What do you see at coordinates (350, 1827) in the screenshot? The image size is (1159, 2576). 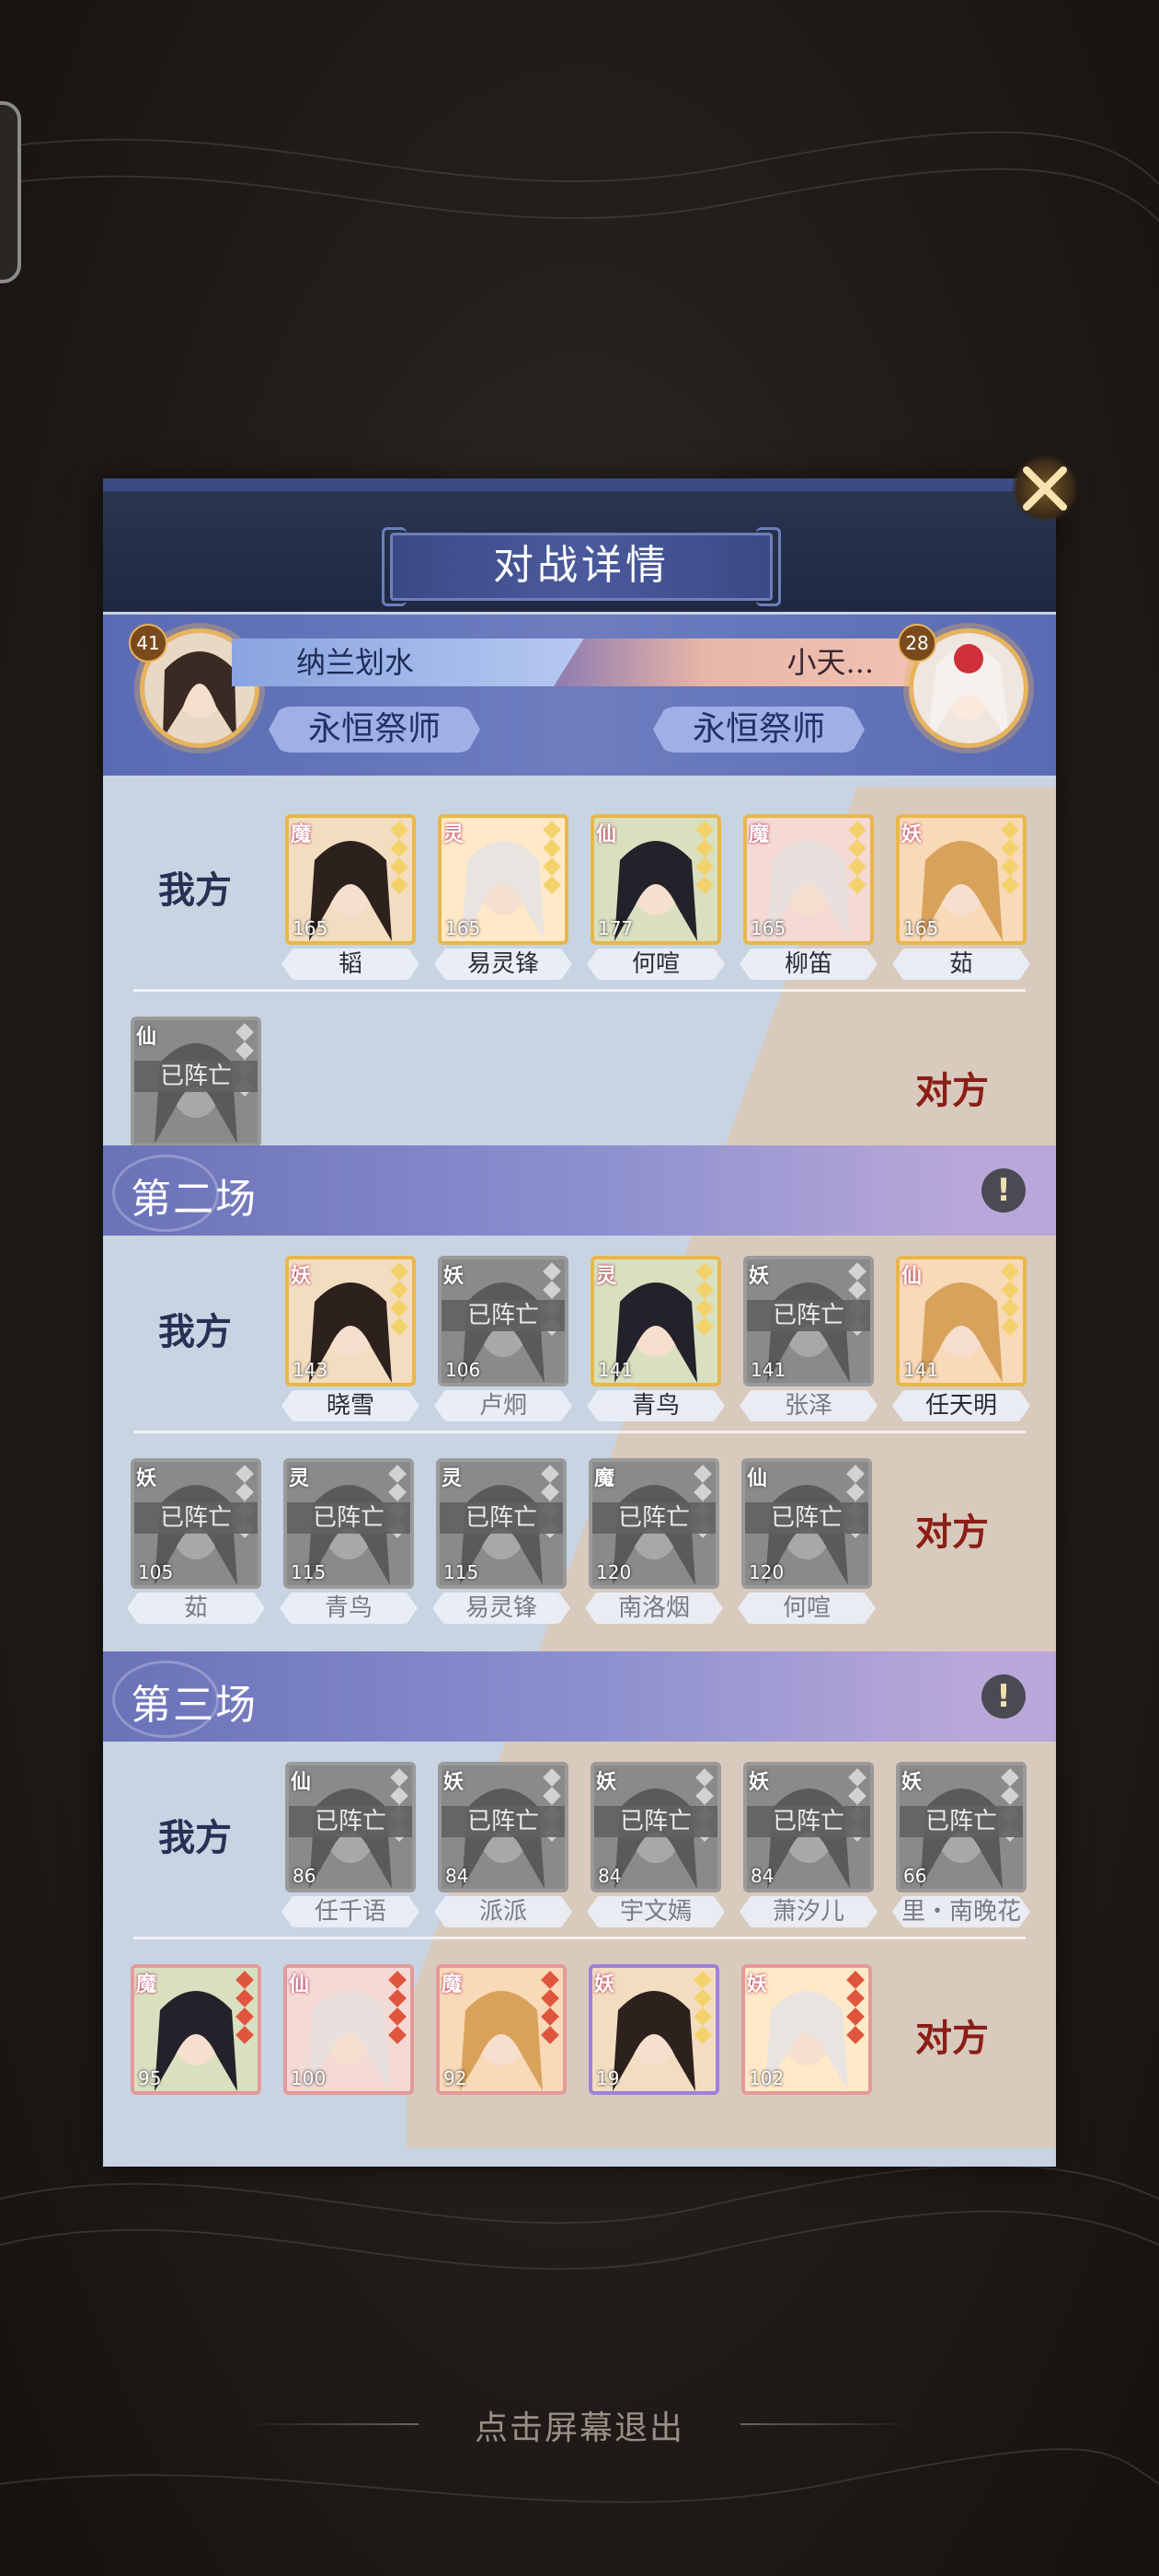 I see `hero-card: 仙 86 已阵亡` at bounding box center [350, 1827].